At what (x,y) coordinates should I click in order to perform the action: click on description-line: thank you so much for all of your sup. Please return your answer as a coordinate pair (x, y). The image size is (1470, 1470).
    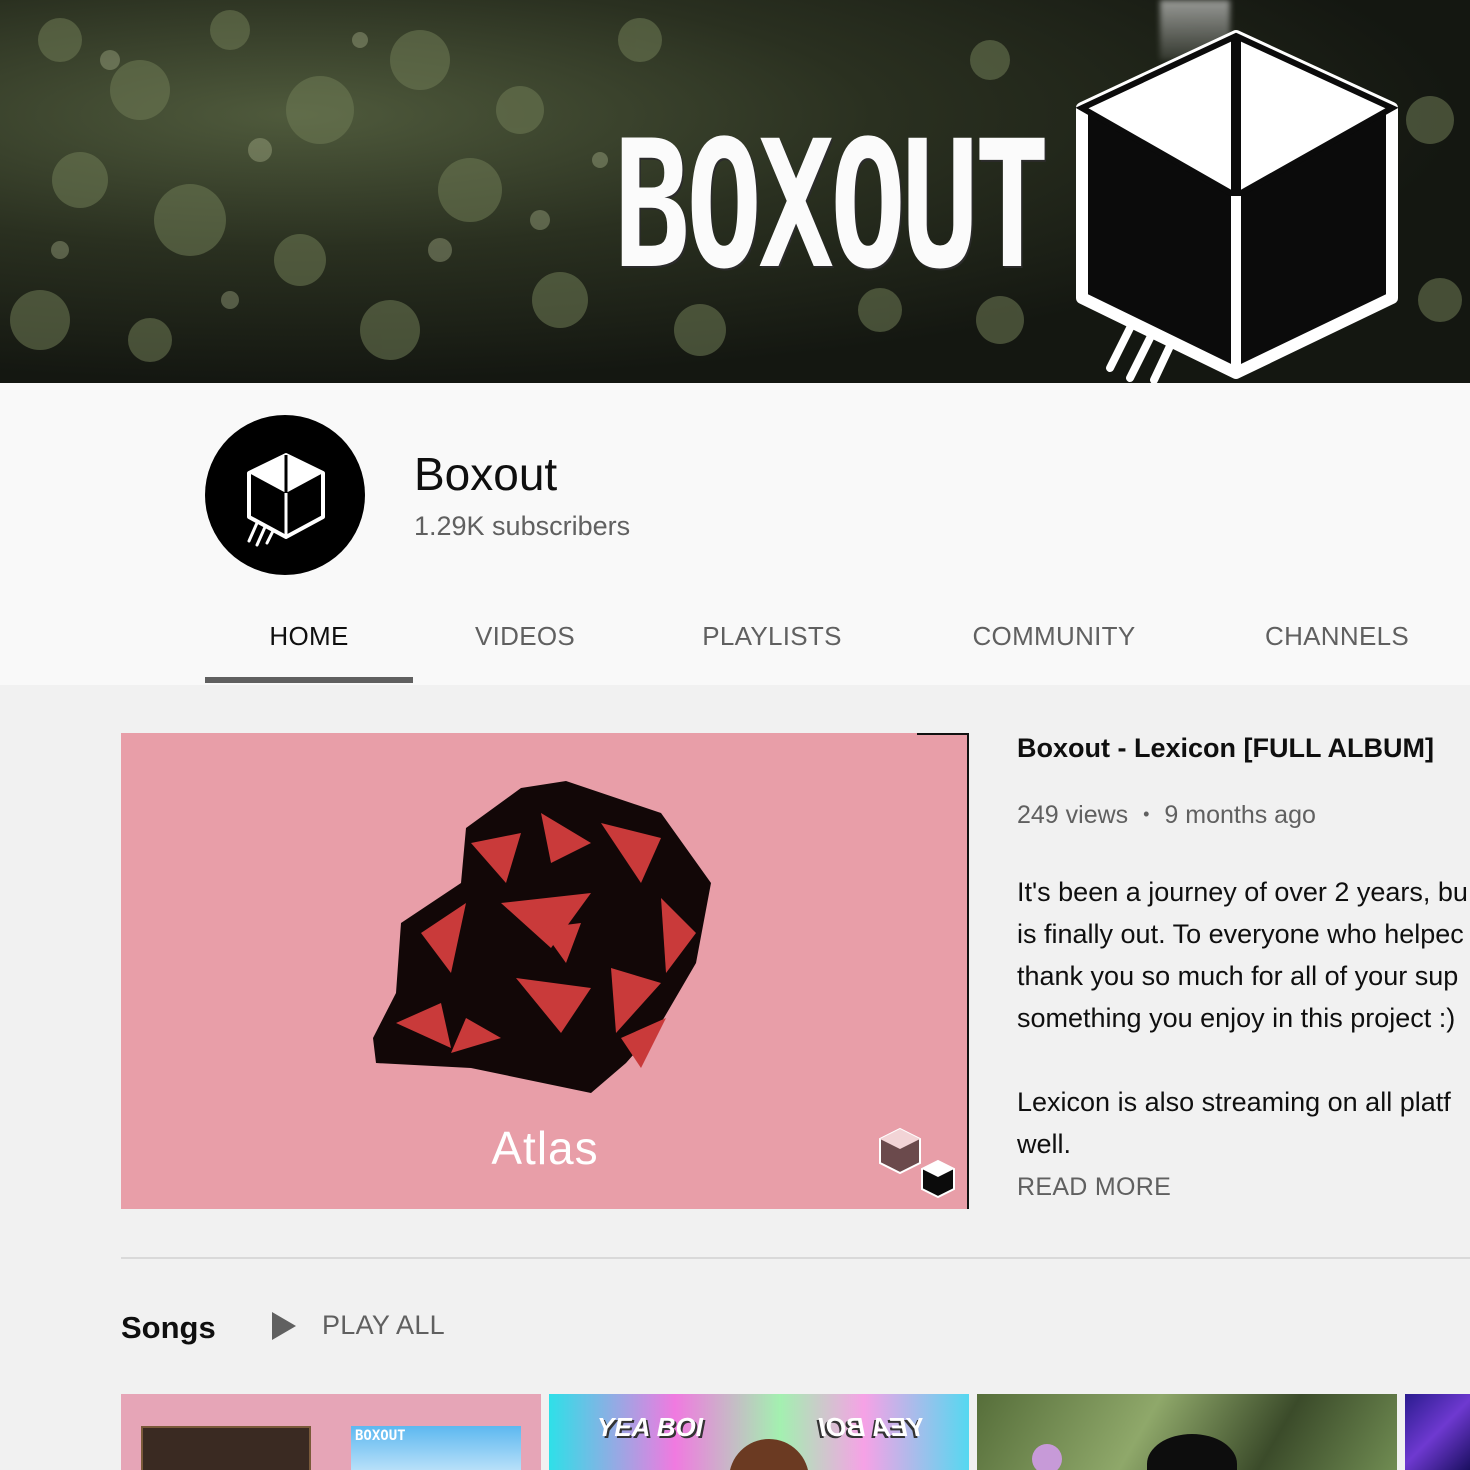
    Looking at the image, I should click on (1238, 976).